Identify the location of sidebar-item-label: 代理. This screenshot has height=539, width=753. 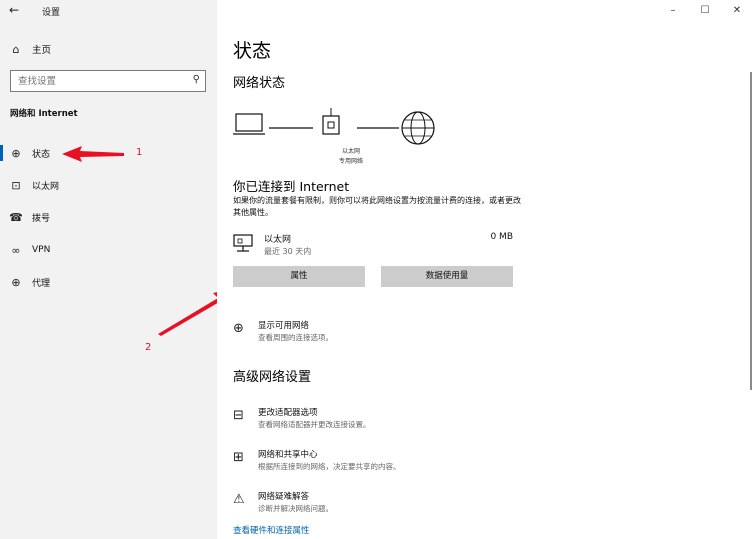
(41, 283).